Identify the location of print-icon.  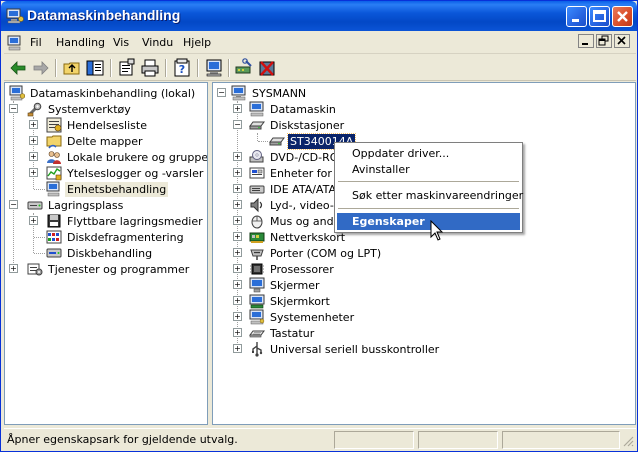
(150, 68).